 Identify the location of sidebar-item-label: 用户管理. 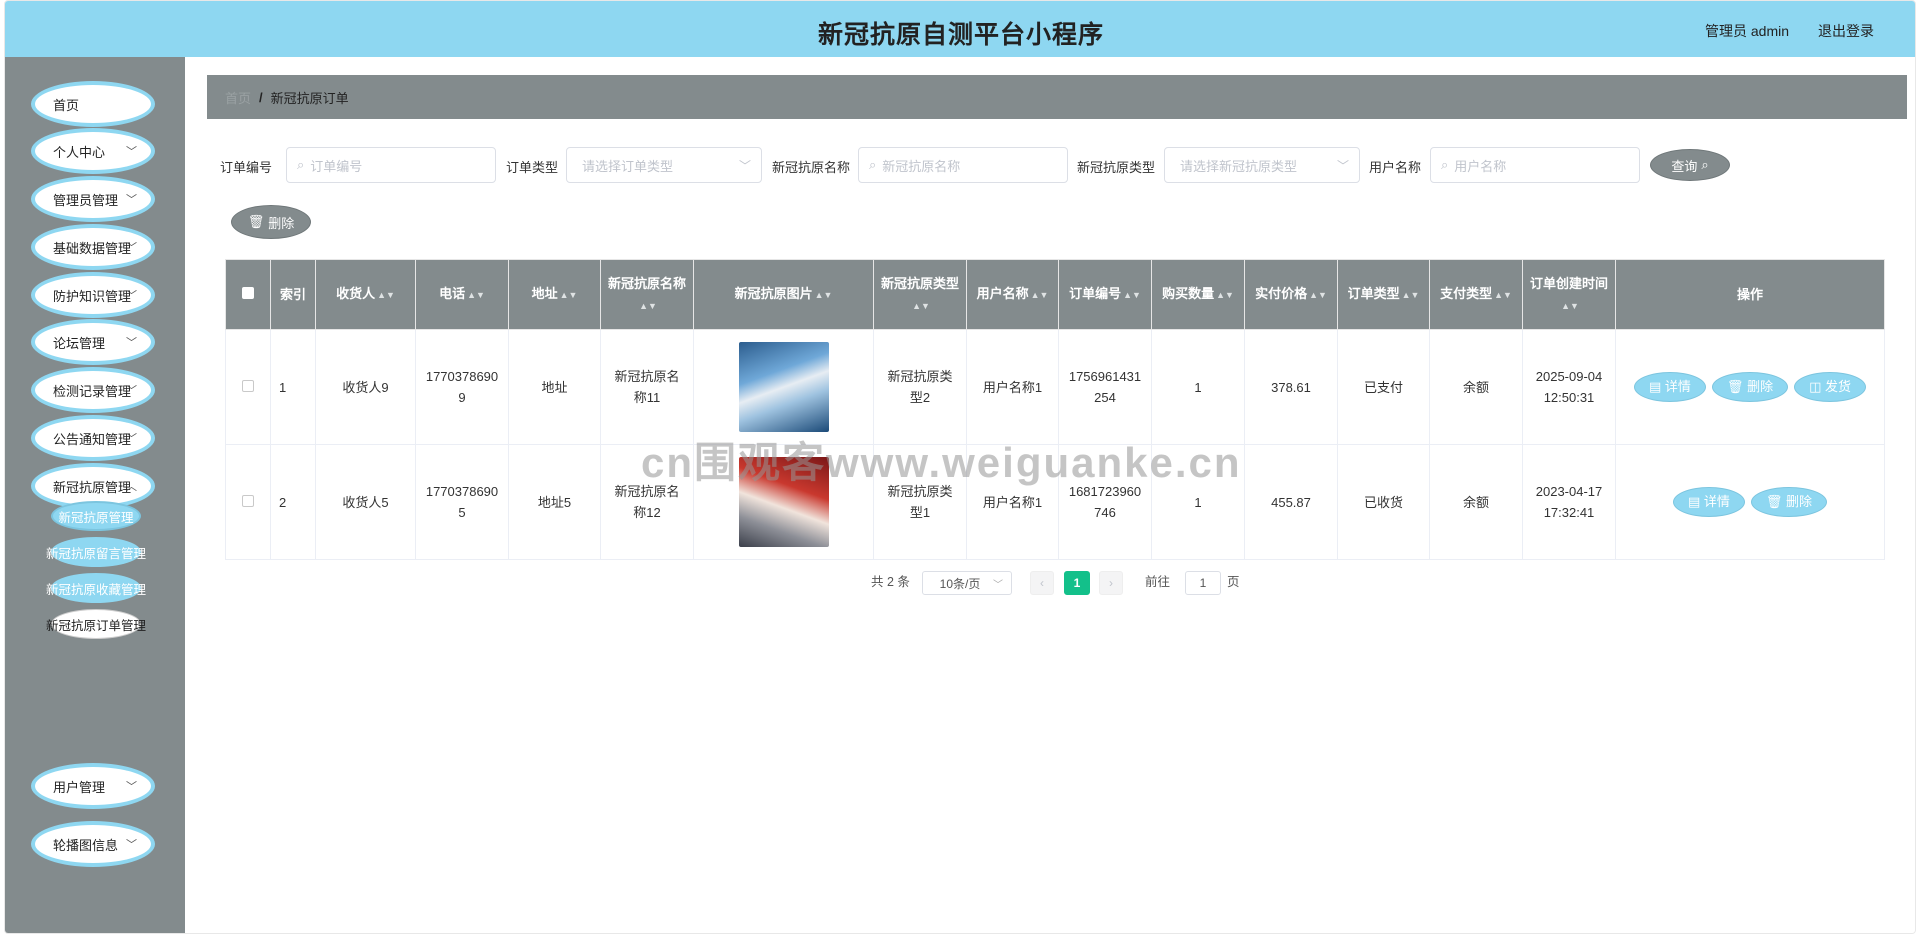
(79, 787).